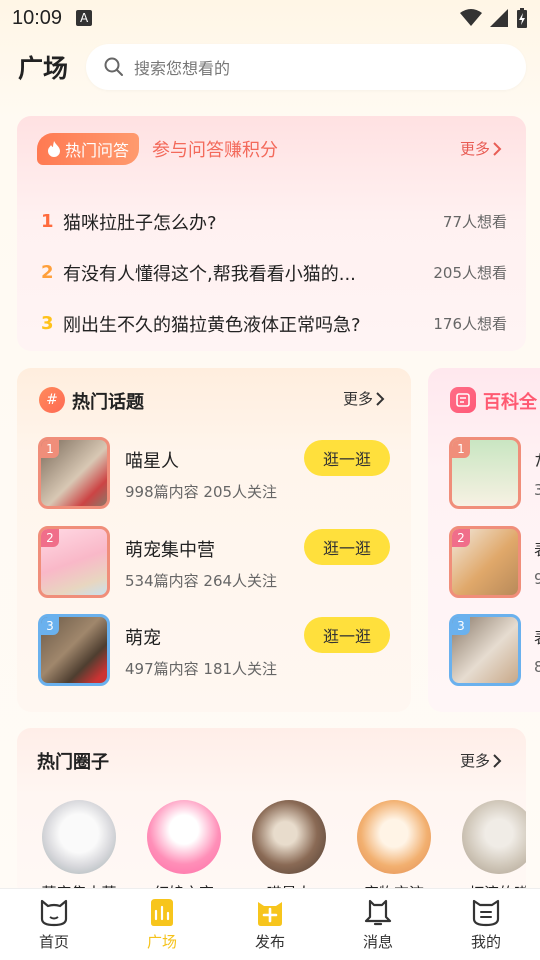 The width and height of the screenshot is (540, 960). What do you see at coordinates (485, 942) in the screenshot?
I see `tab-label: 我的` at bounding box center [485, 942].